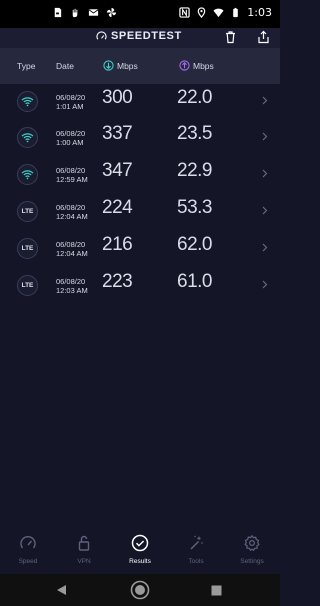  I want to click on result-row: 06/08/20 12:59 AM 347 22.9, so click(140, 175).